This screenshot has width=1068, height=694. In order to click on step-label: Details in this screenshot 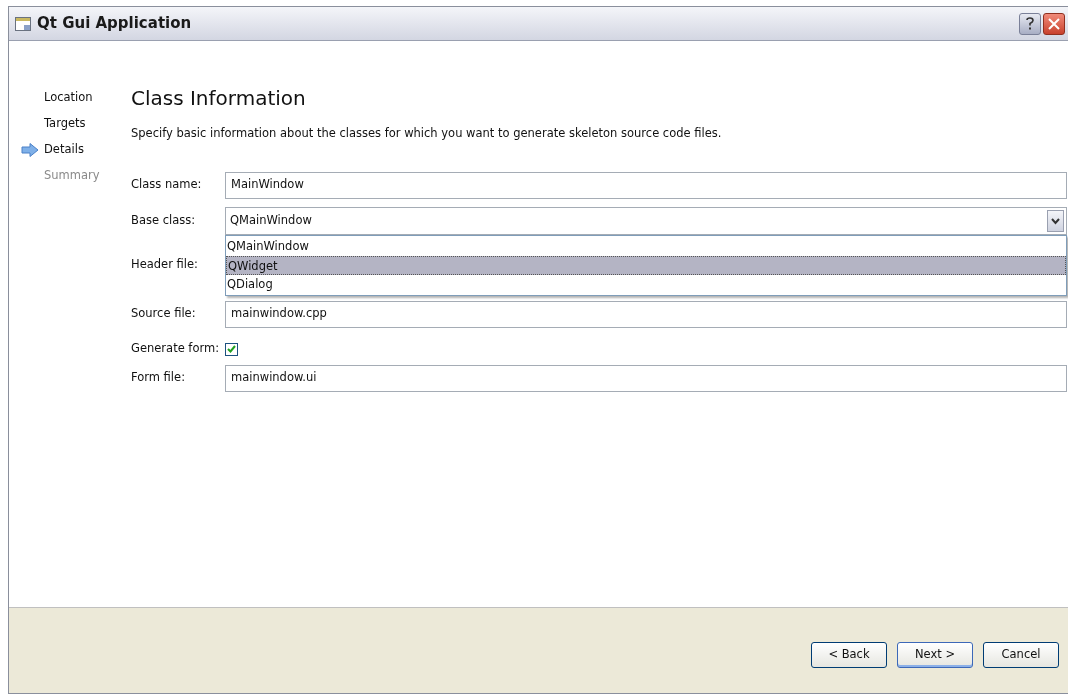, I will do `click(64, 150)`.